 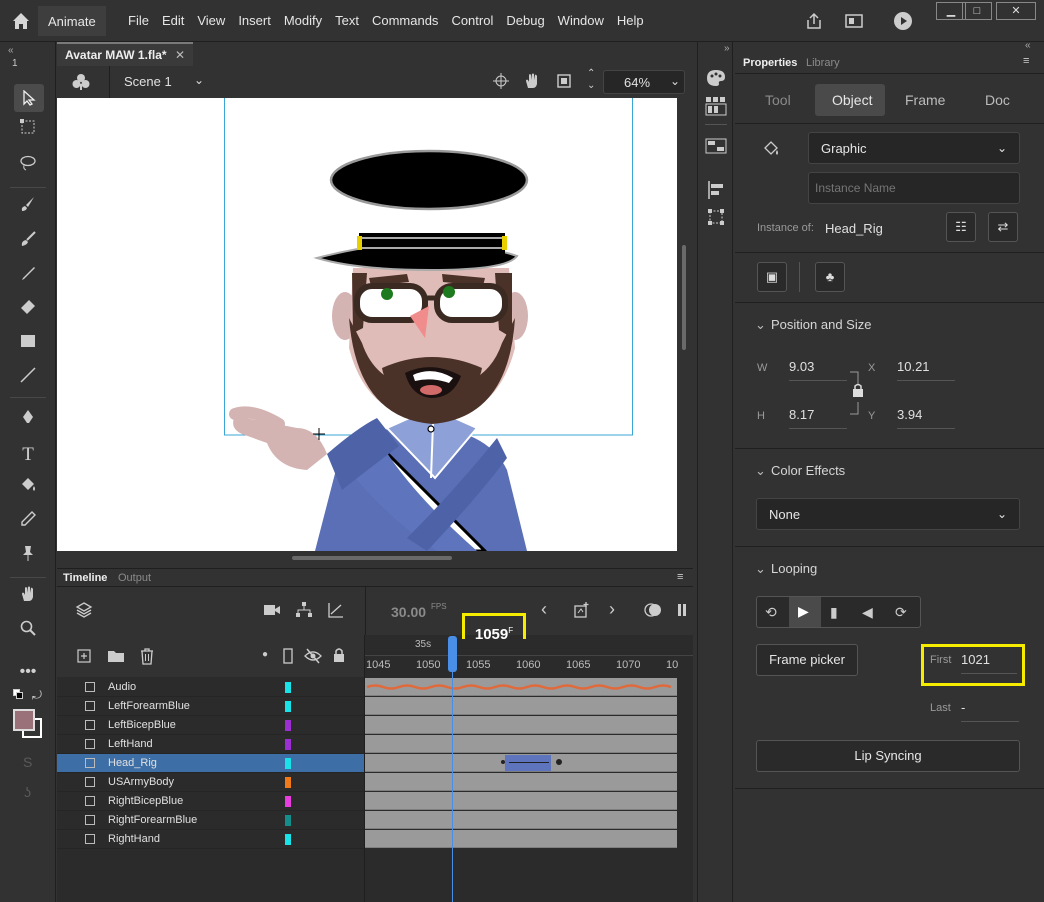 I want to click on menu-debug: Debug, so click(x=525, y=20).